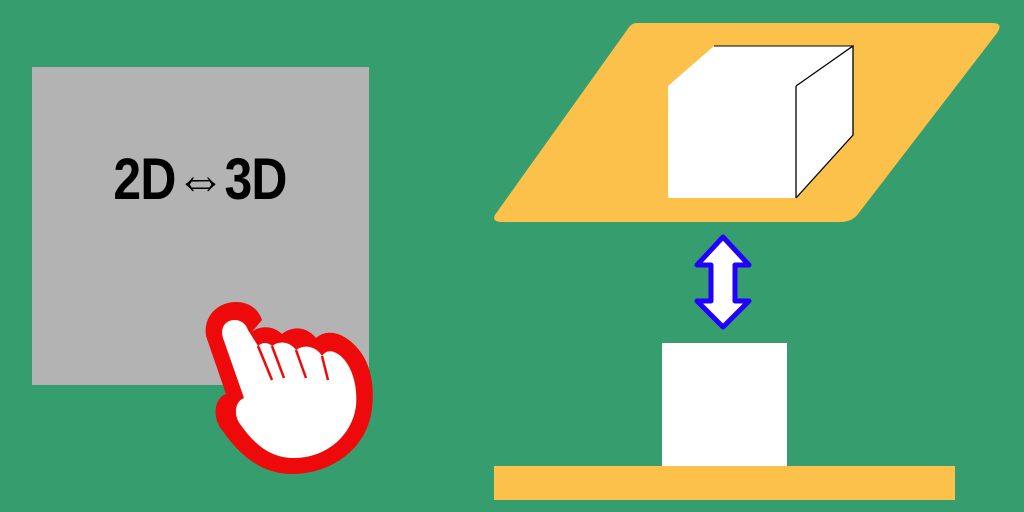  I want to click on square-2d-icon, so click(724, 404).